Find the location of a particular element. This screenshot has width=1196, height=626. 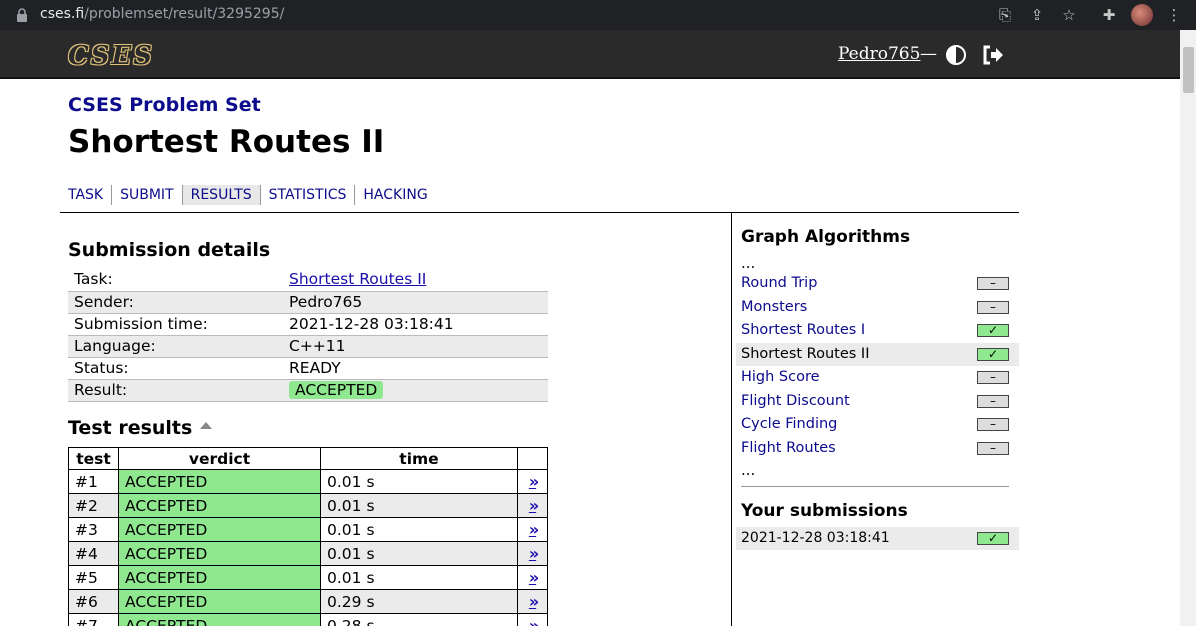

share-icon: ⇪ is located at coordinates (1037, 15).